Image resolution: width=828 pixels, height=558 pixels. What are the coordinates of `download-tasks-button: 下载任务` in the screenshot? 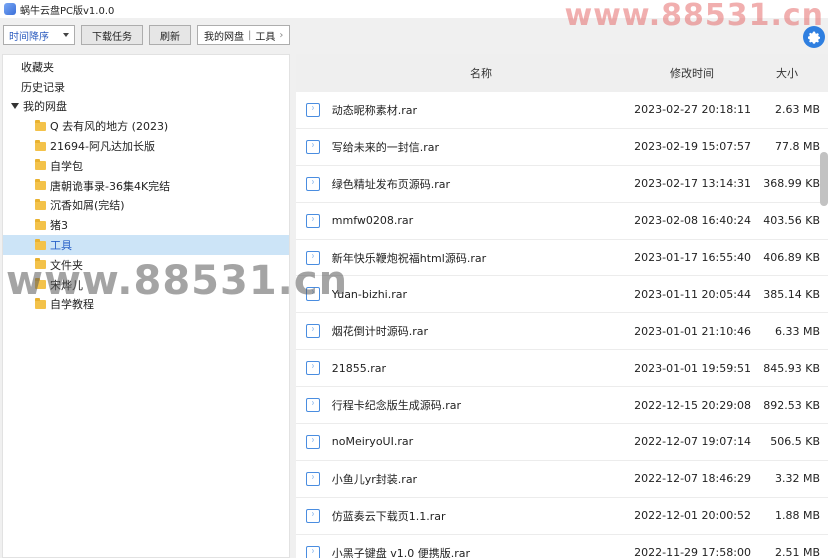 It's located at (112, 35).